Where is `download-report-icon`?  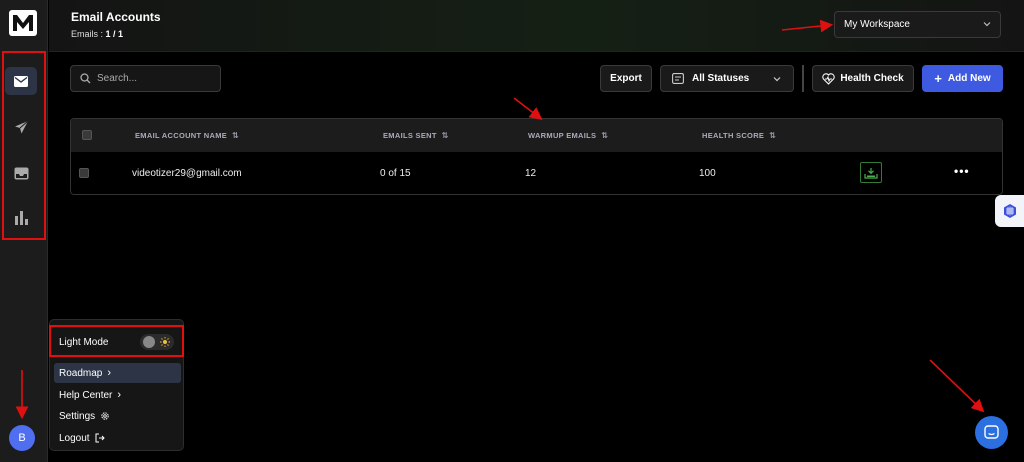 download-report-icon is located at coordinates (871, 173).